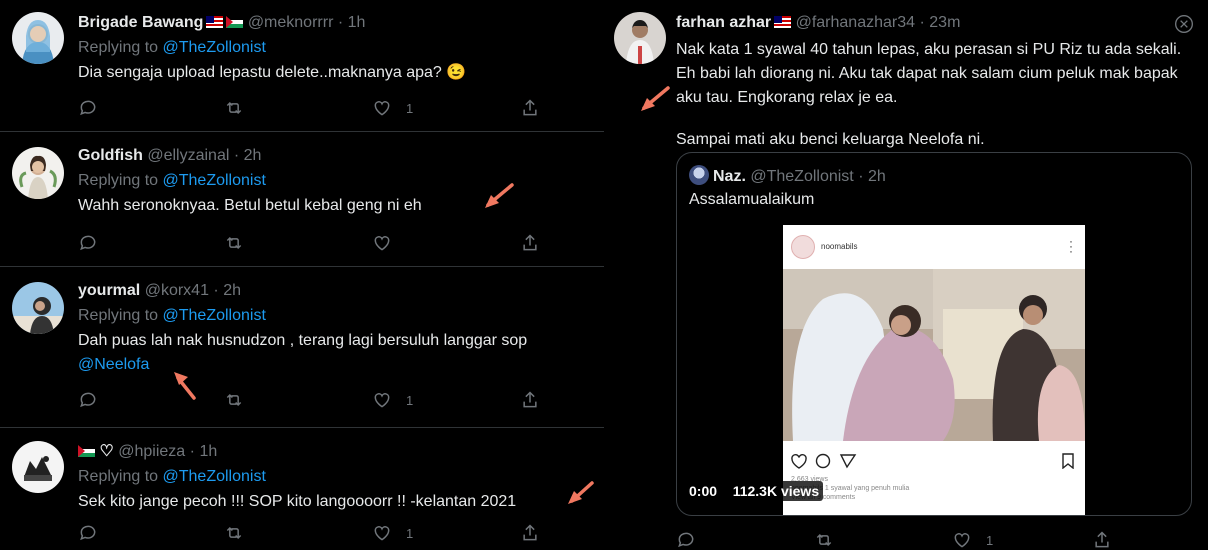 The width and height of the screenshot is (1208, 550). Describe the element at coordinates (1184, 24) in the screenshot. I see `more-options-icon` at that location.